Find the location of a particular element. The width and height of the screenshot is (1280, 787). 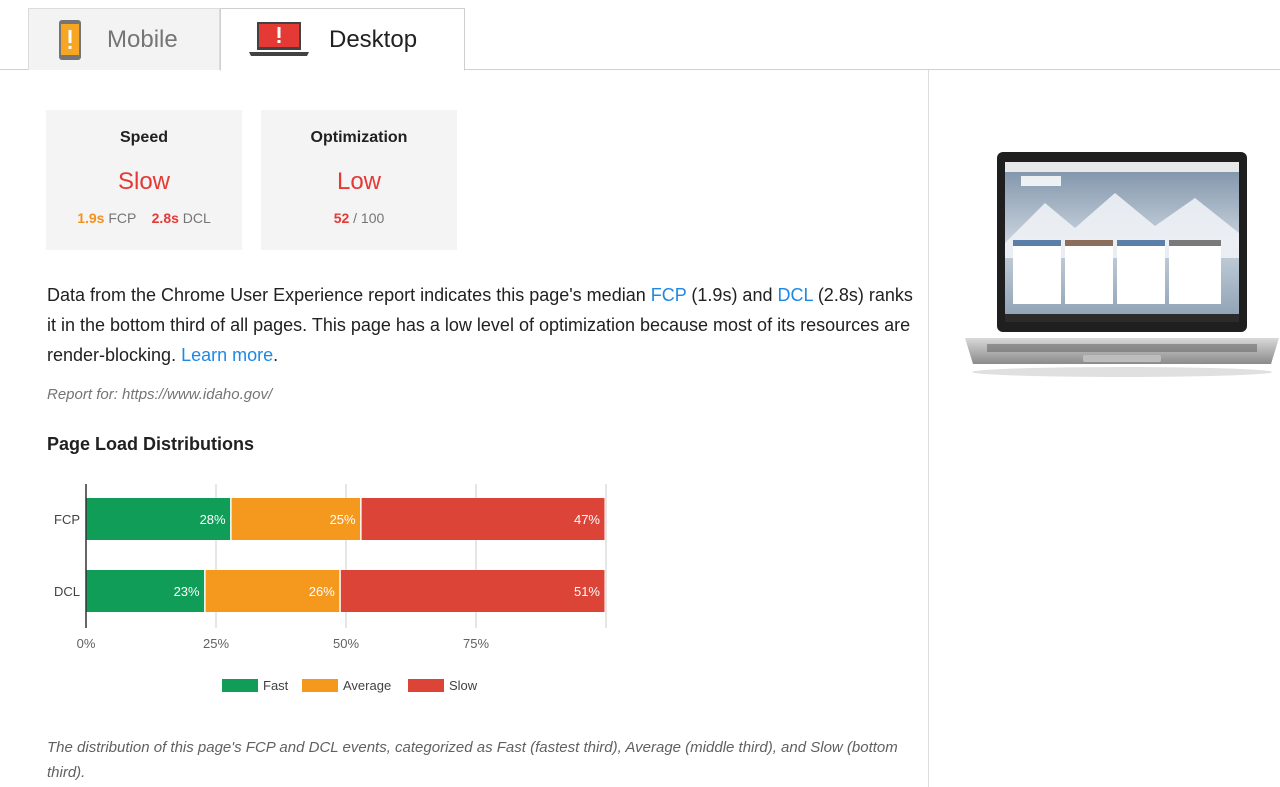

optimization-rating: Low is located at coordinates (359, 181).